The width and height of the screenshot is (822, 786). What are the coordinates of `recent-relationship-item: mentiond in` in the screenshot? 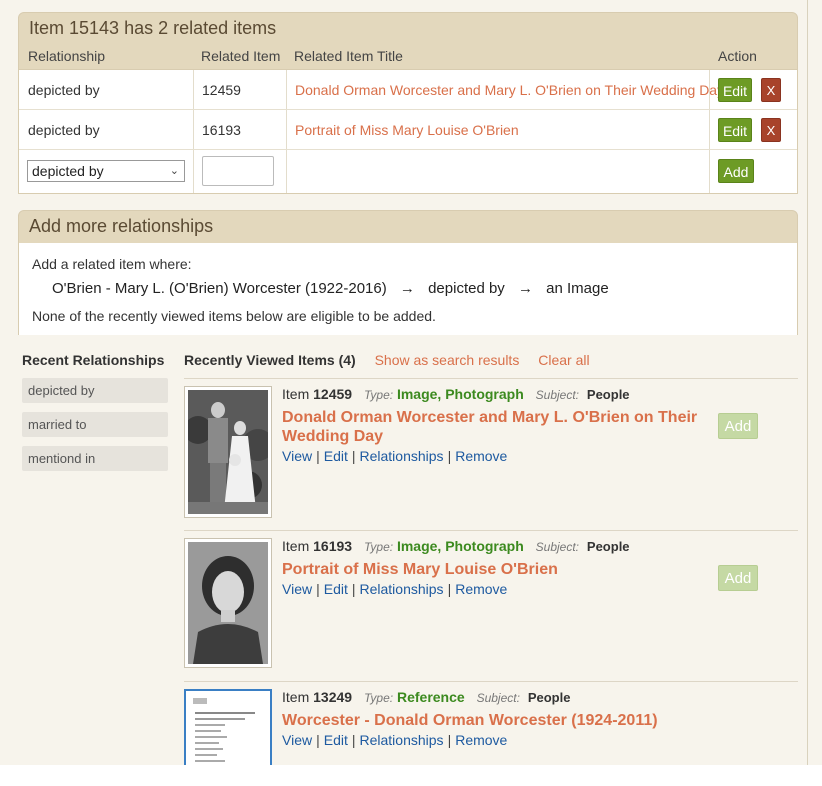 It's located at (95, 458).